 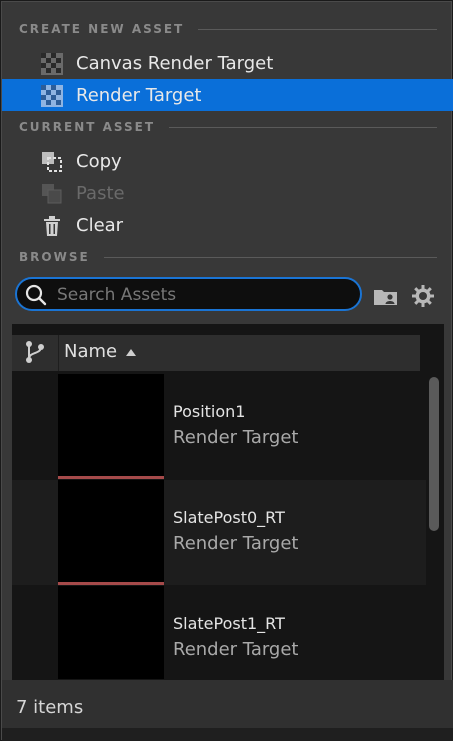 I want to click on menu-item-label: Copy, so click(x=99, y=161).